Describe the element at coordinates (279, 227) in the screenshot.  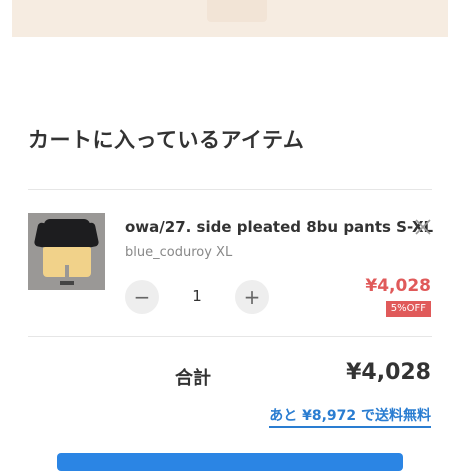
I see `product-name: owa/27. side pleated 8bu pants S-XL` at that location.